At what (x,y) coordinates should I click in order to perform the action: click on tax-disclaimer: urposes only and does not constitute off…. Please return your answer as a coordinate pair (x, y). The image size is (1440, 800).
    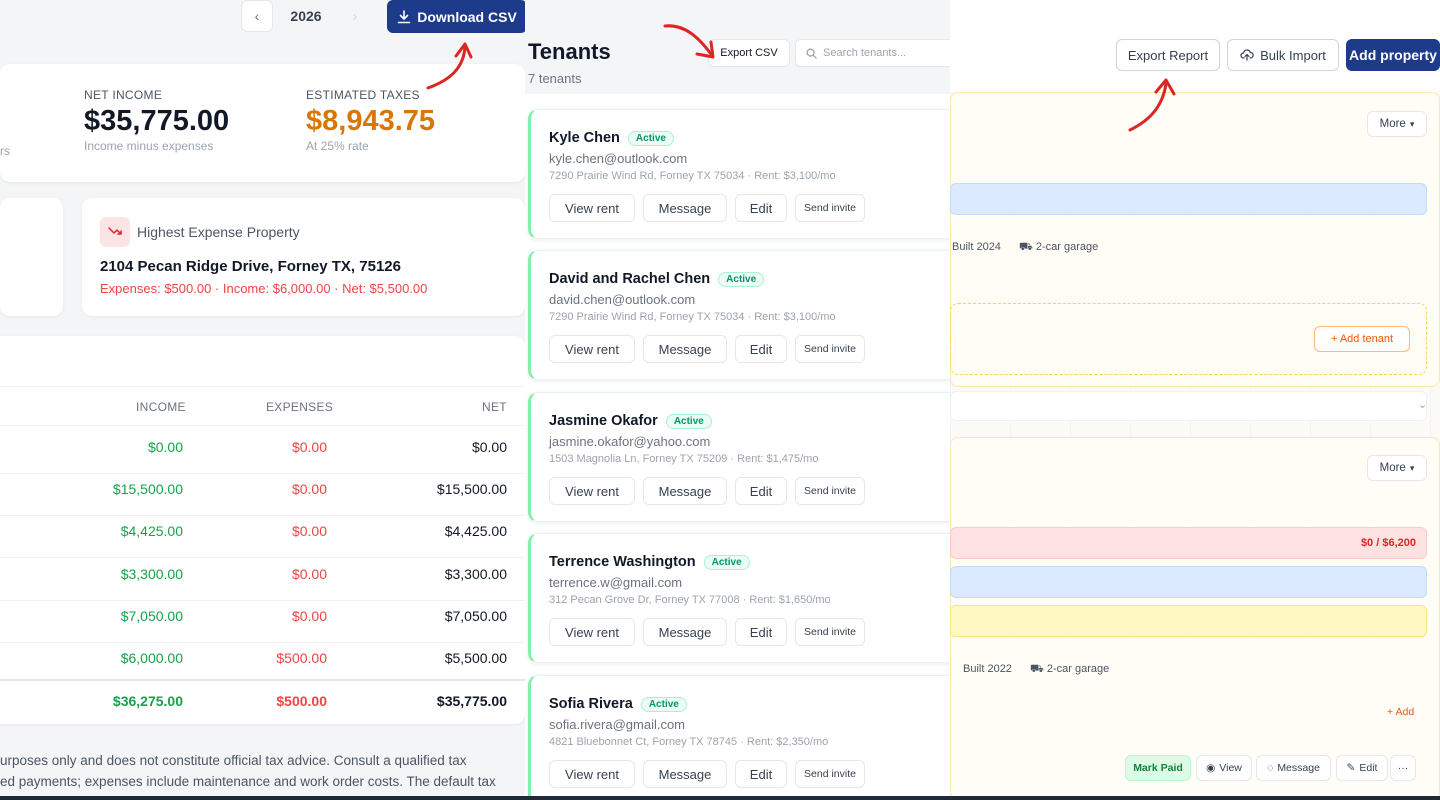
    Looking at the image, I should click on (248, 771).